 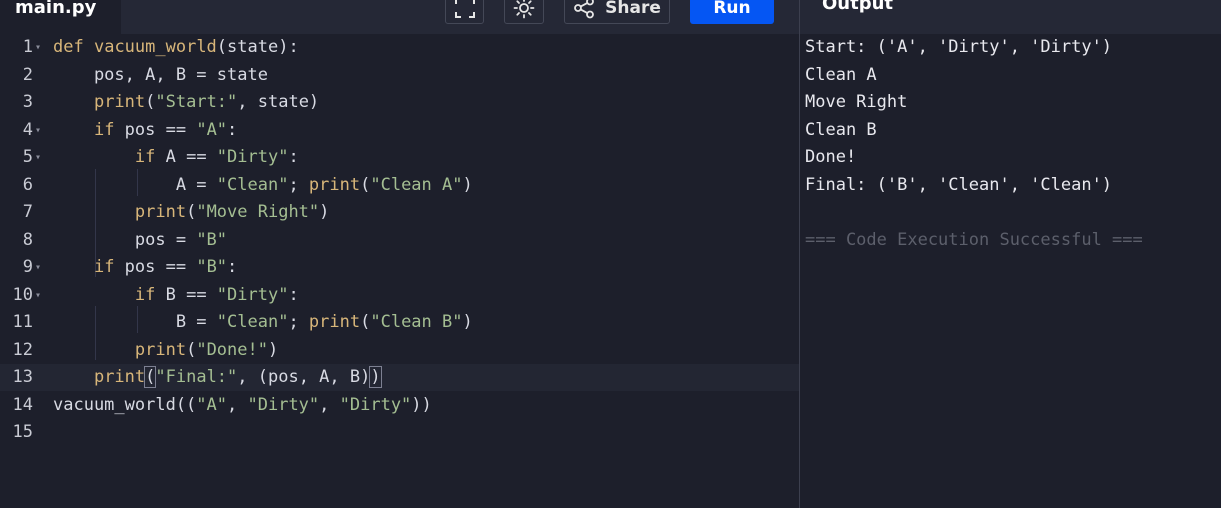 What do you see at coordinates (399, 157) in the screenshot?
I see `code-line: 5 ▾ if A == "Dirty":` at bounding box center [399, 157].